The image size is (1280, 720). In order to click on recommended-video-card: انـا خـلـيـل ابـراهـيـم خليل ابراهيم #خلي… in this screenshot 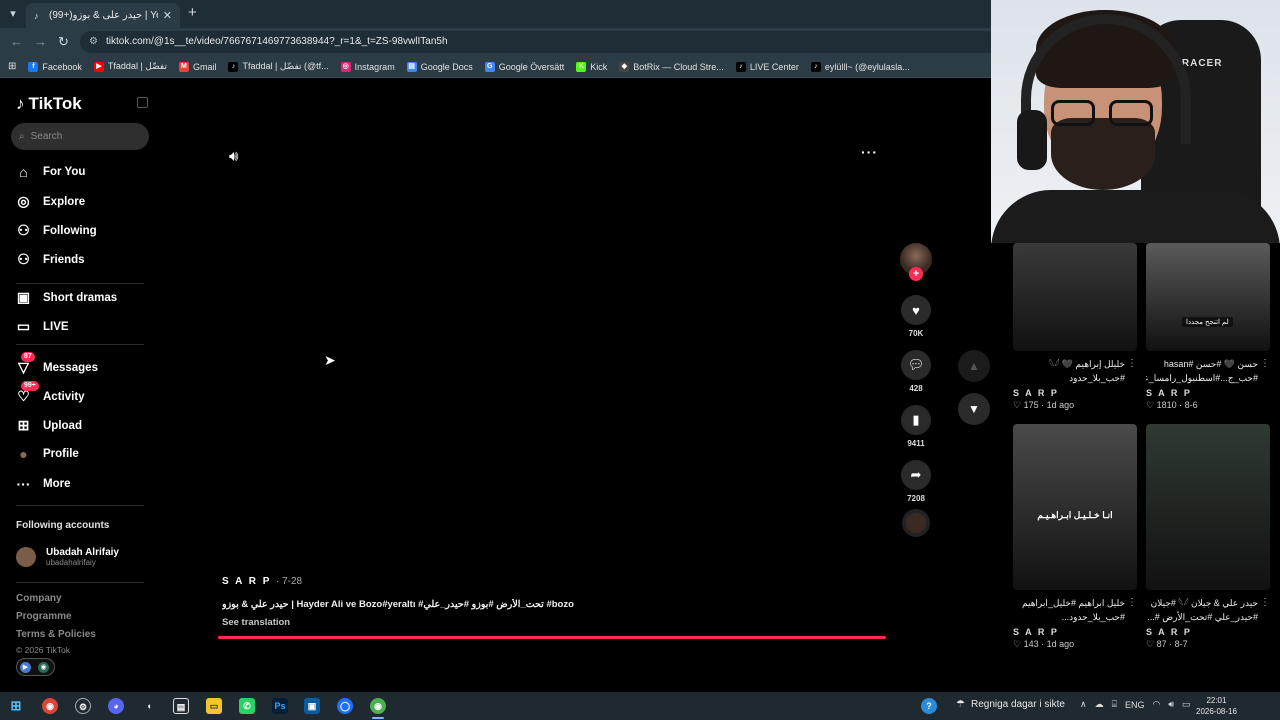, I will do `click(1075, 537)`.